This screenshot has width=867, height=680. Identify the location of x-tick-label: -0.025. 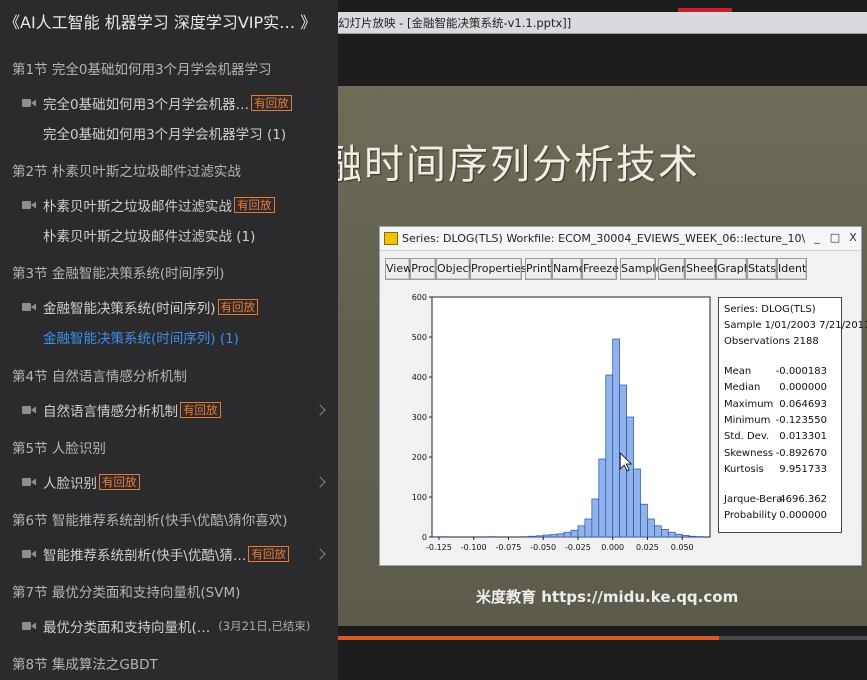
(578, 547).